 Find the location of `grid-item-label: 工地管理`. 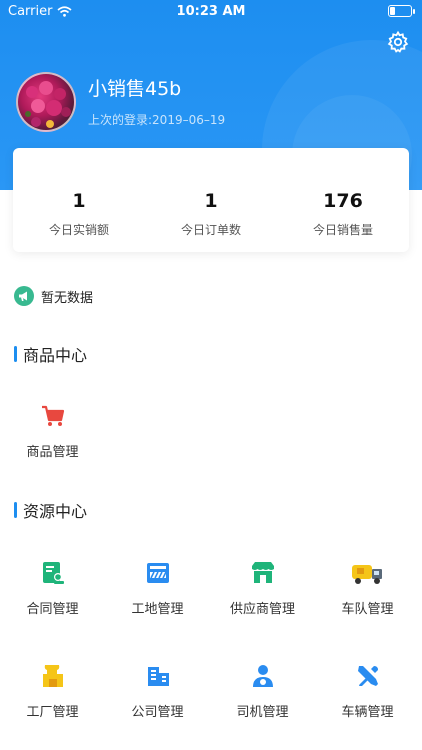

grid-item-label: 工地管理 is located at coordinates (157, 609).